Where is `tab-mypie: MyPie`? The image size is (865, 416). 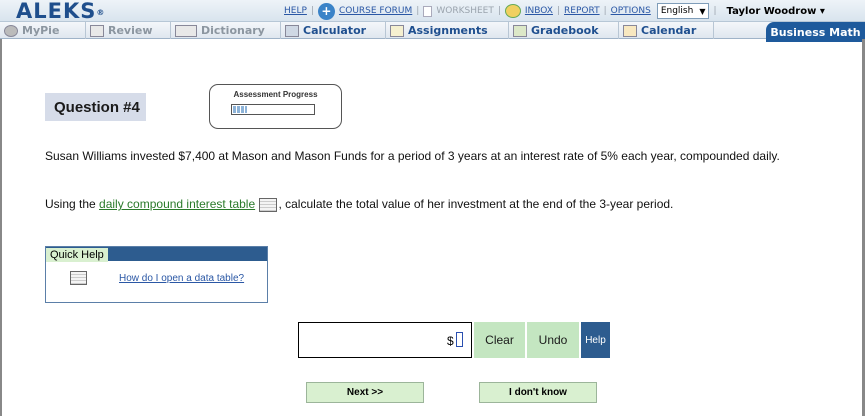 tab-mypie: MyPie is located at coordinates (43, 30).